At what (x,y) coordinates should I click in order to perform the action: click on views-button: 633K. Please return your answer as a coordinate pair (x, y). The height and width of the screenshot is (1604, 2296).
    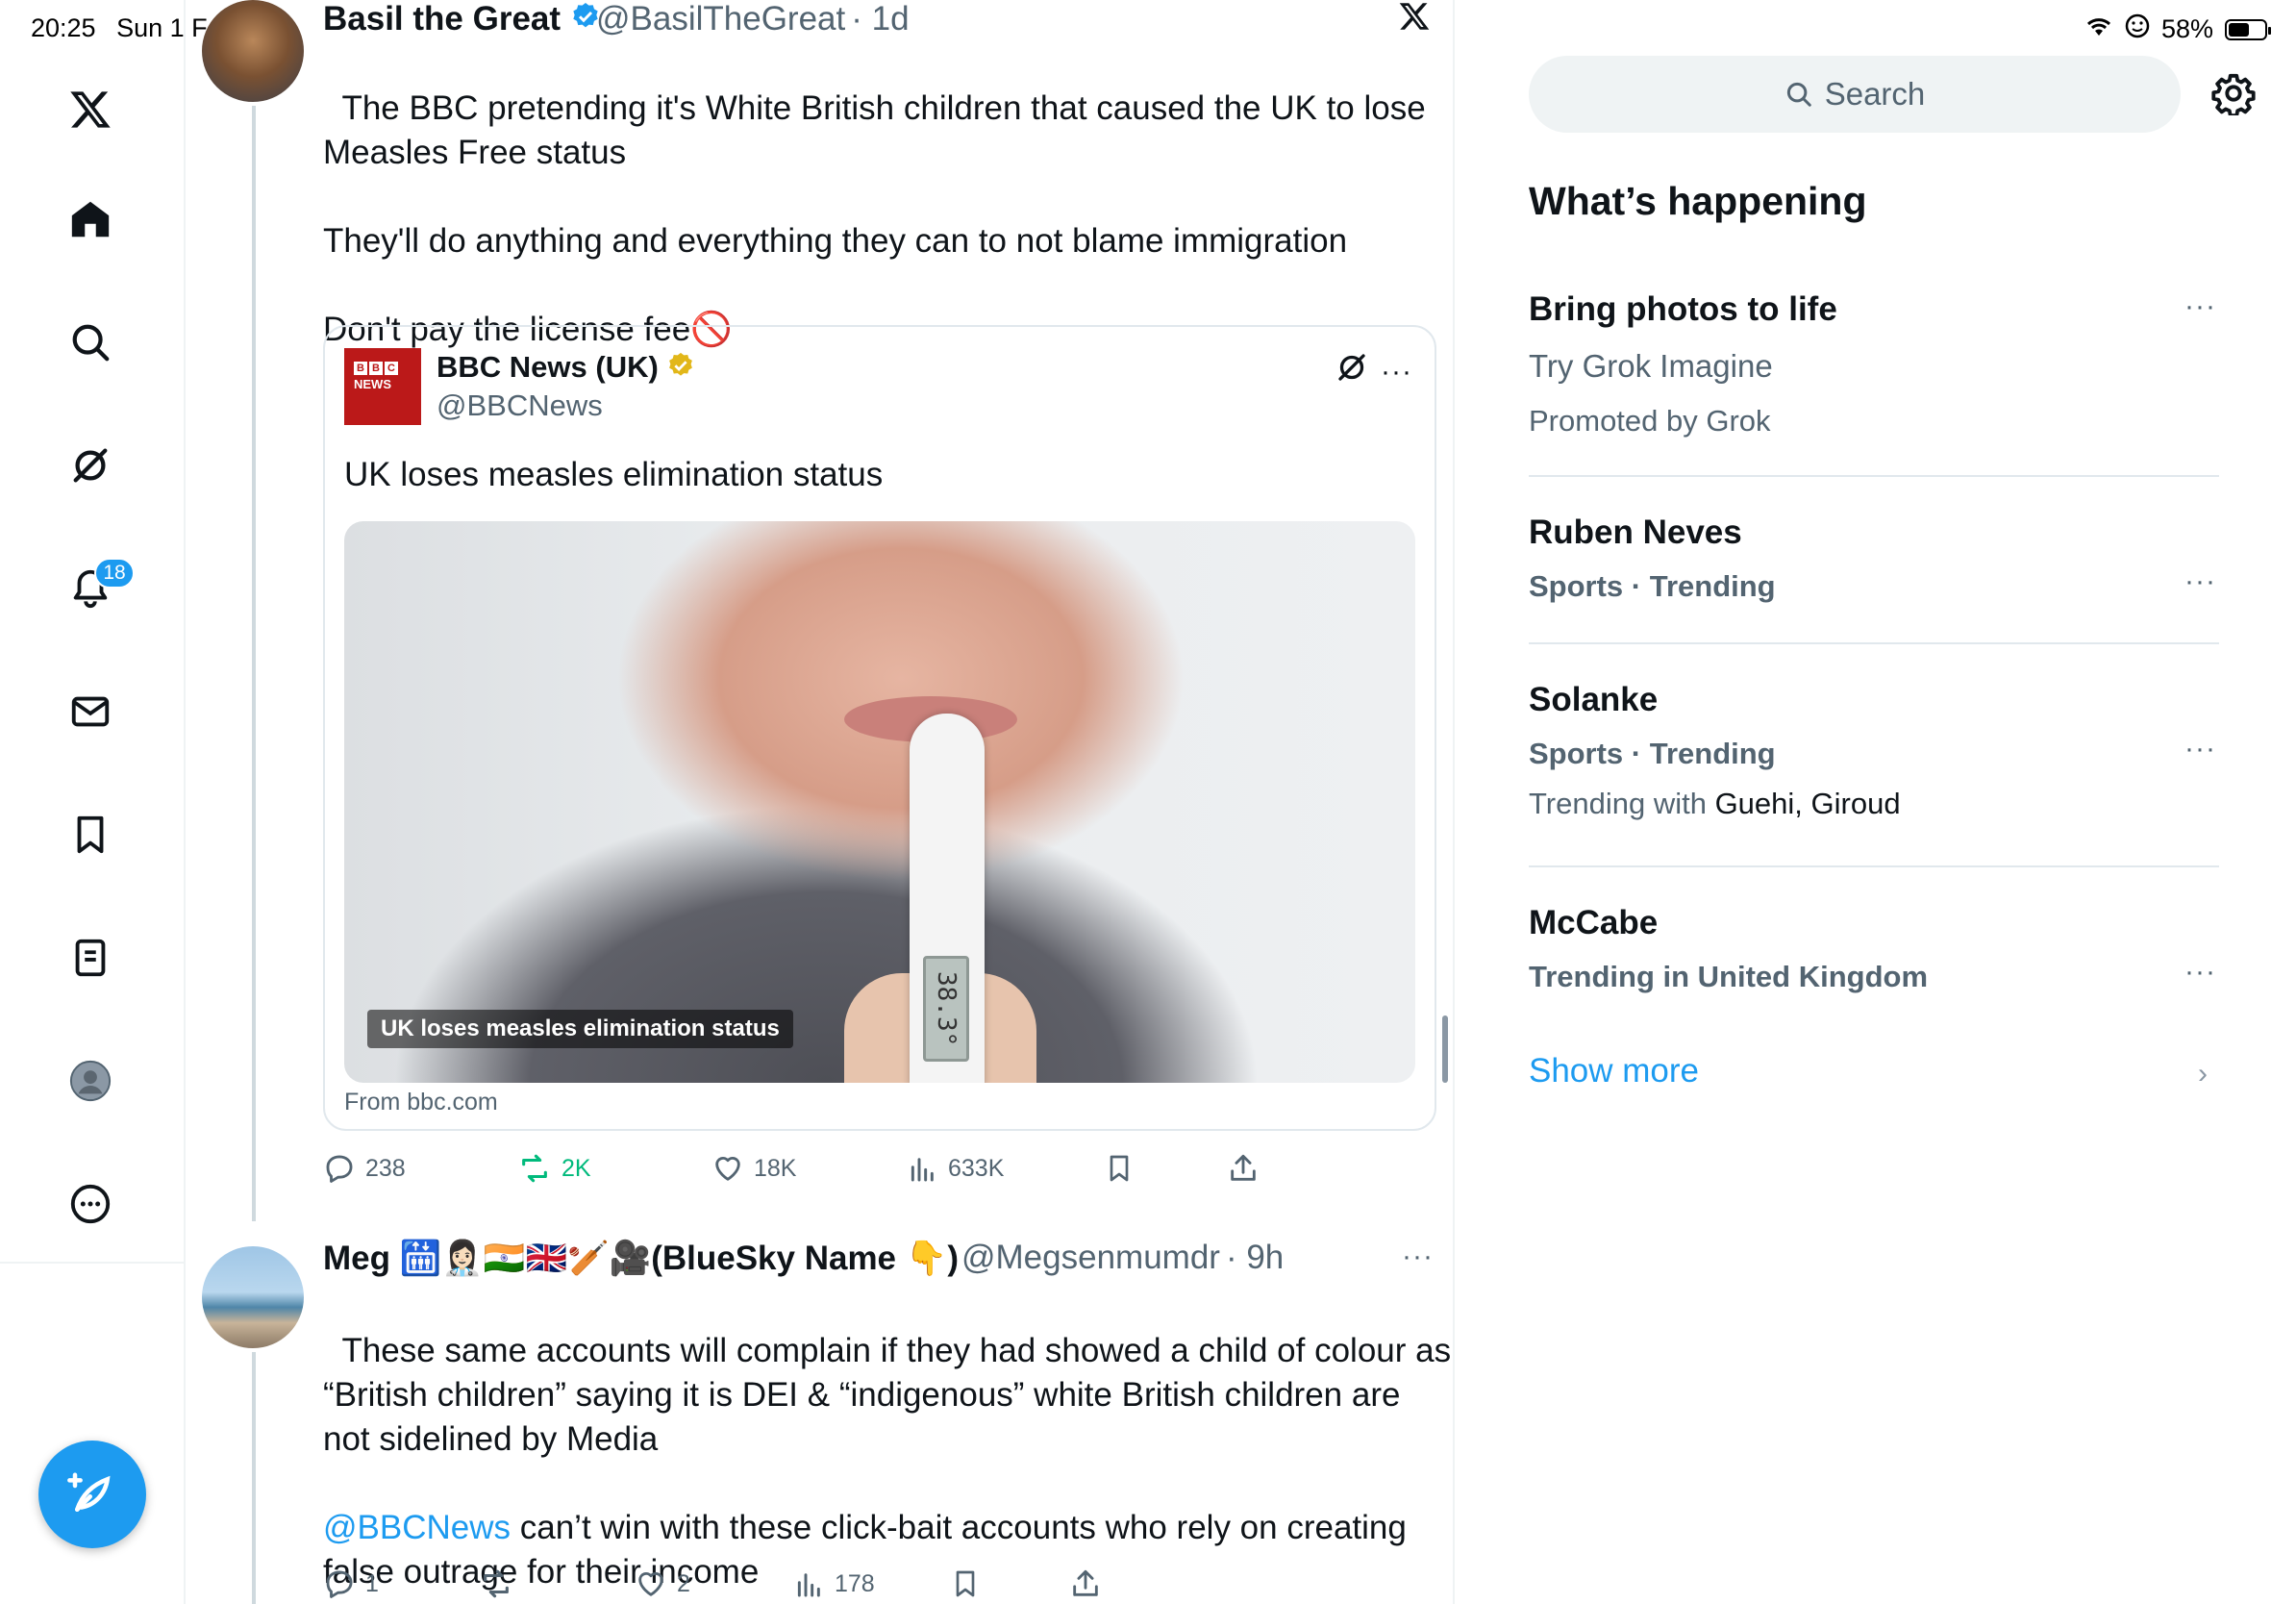
    Looking at the image, I should click on (956, 1168).